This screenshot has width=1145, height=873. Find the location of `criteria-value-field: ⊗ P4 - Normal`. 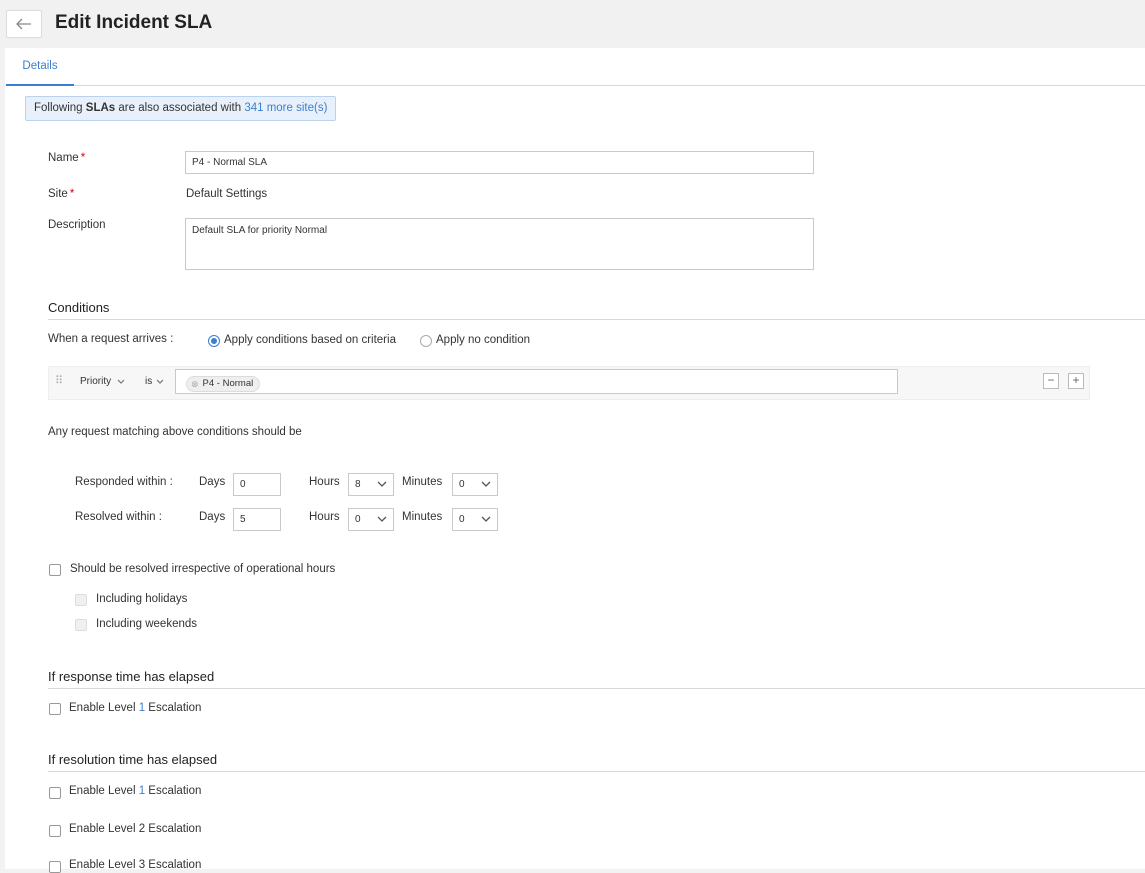

criteria-value-field: ⊗ P4 - Normal is located at coordinates (536, 381).